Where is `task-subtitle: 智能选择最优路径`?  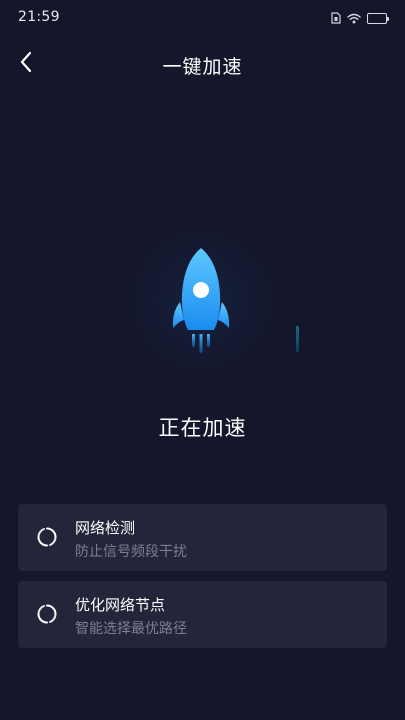 task-subtitle: 智能选择最优路径 is located at coordinates (131, 629).